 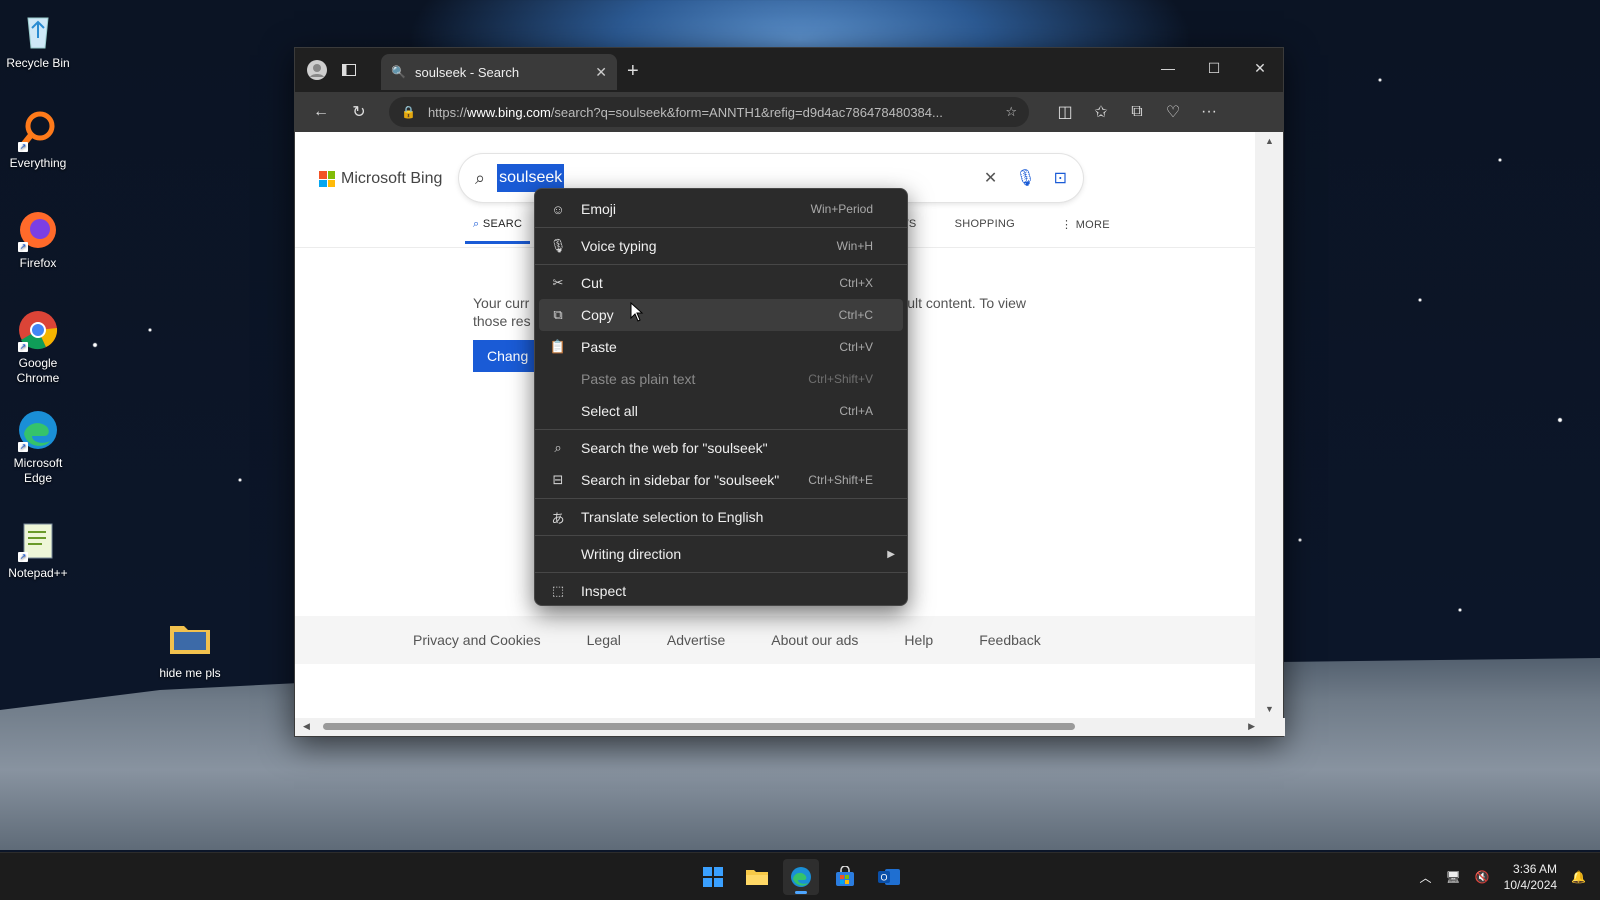 What do you see at coordinates (721, 246) in the screenshot?
I see `menu-item-voice-typing: 🎙 Voice typing Win+H` at bounding box center [721, 246].